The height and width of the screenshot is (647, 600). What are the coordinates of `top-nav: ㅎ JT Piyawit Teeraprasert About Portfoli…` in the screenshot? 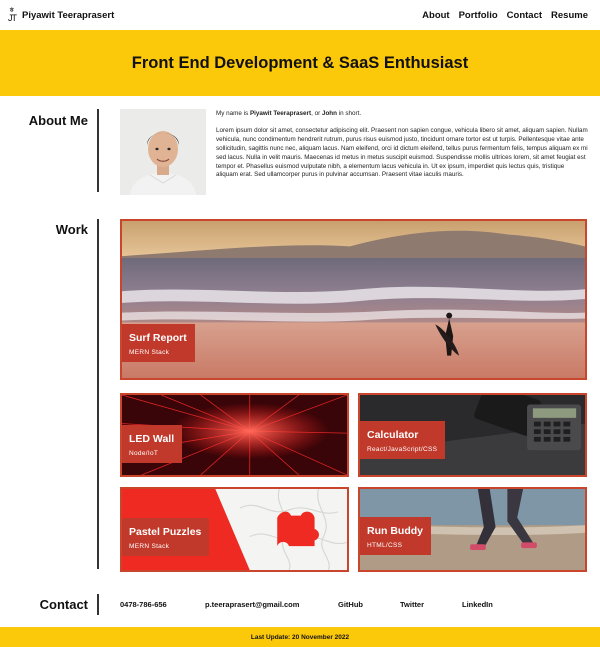 It's located at (300, 15).